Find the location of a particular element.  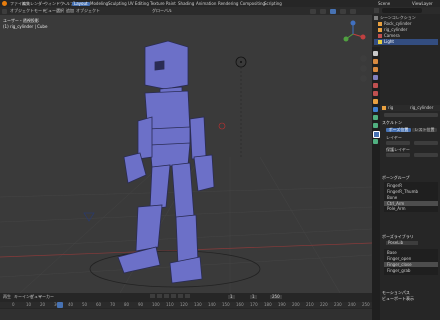

pose-item: Finger_grab is located at coordinates (398, 271).